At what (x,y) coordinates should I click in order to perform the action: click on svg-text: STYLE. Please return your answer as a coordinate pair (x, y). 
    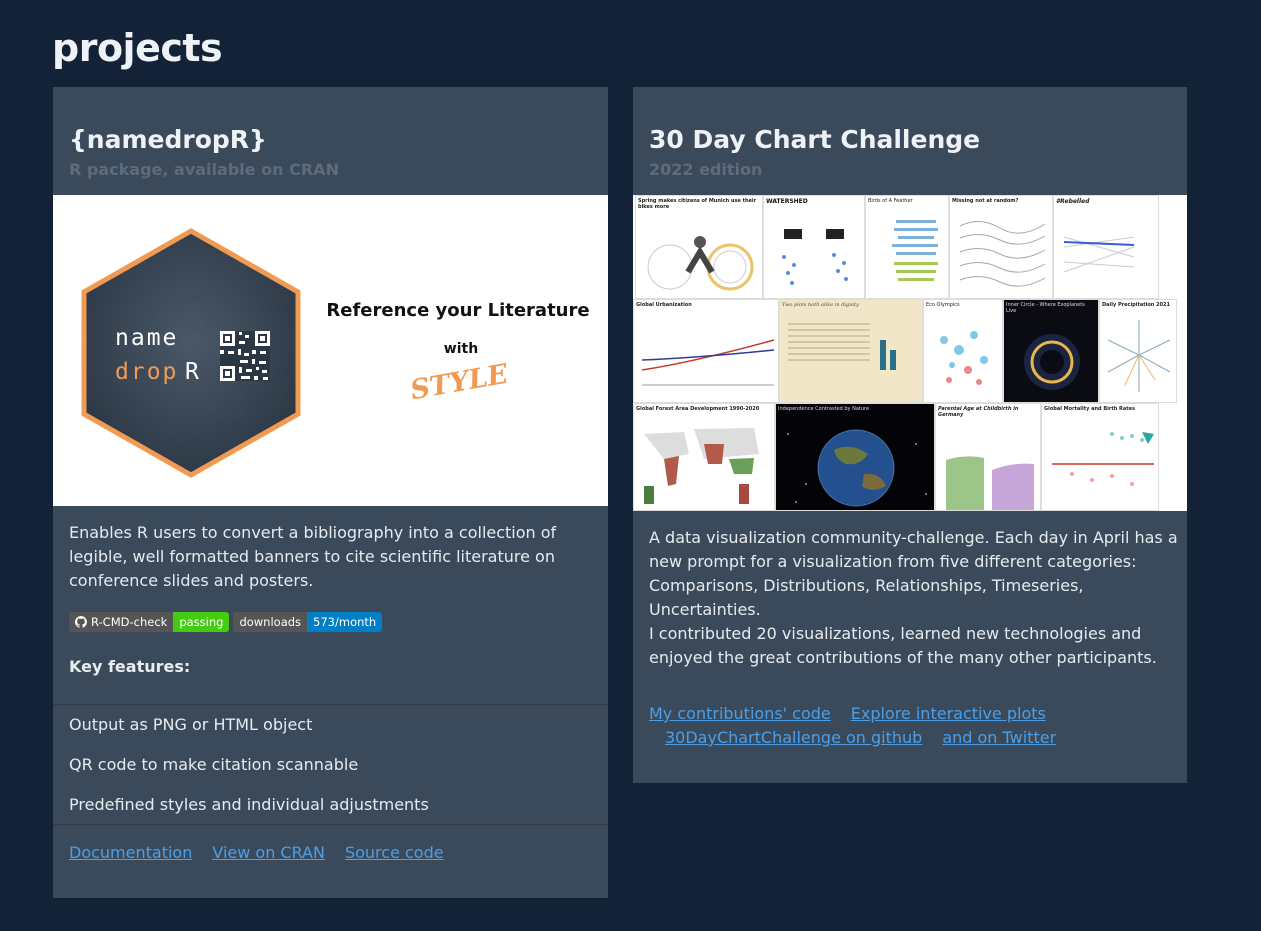
    Looking at the image, I should click on (459, 383).